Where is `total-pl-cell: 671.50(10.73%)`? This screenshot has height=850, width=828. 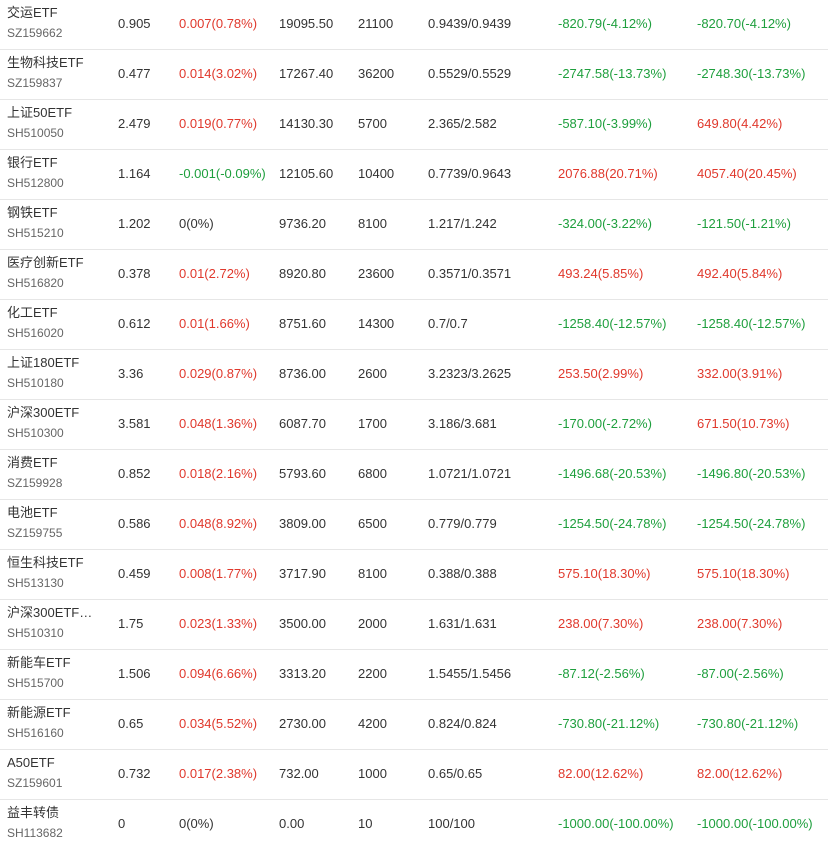 total-pl-cell: 671.50(10.73%) is located at coordinates (743, 423).